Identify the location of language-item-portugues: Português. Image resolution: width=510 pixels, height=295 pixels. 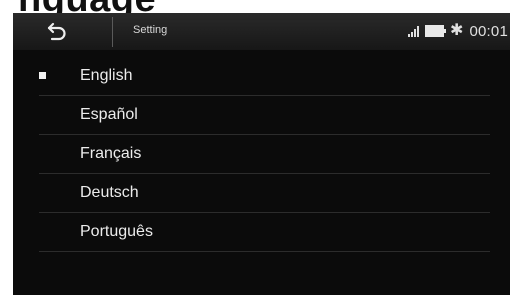
(264, 232).